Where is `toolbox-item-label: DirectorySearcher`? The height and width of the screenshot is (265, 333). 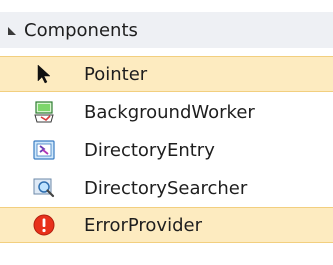
toolbox-item-label: DirectorySearcher is located at coordinates (166, 188).